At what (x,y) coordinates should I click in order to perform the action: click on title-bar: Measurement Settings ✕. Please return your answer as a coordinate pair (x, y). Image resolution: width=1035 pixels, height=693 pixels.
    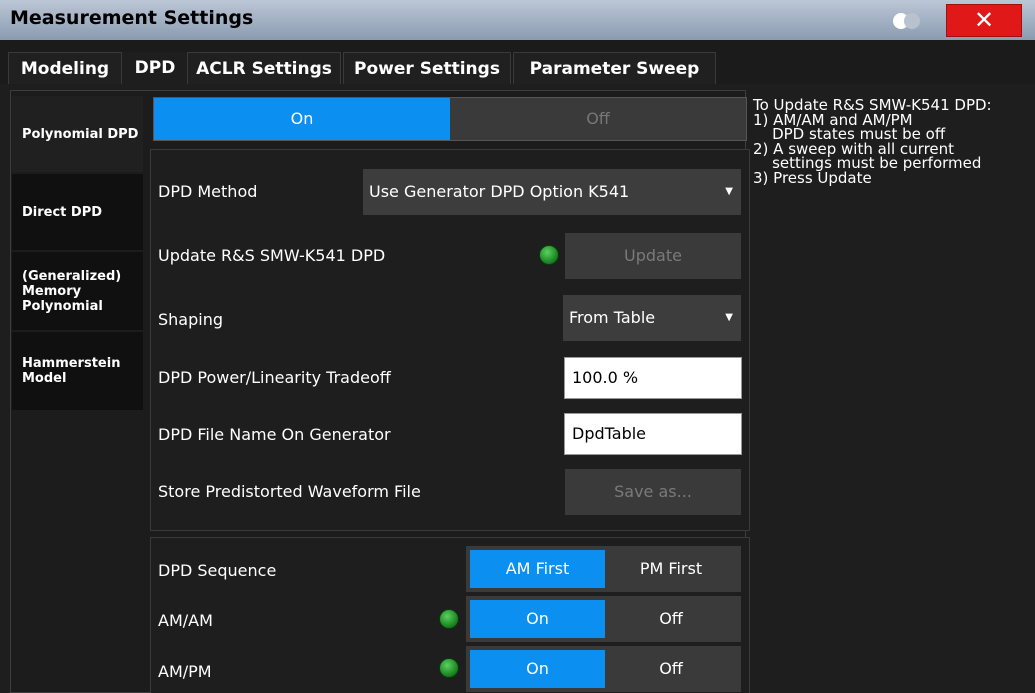
    Looking at the image, I should click on (517, 20).